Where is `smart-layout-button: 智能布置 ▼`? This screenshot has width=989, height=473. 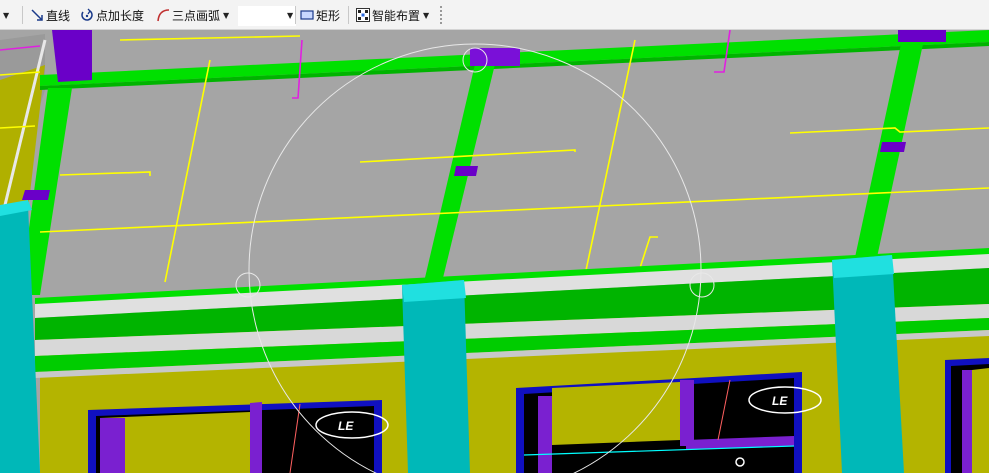
smart-layout-button: 智能布置 ▼ is located at coordinates (391, 15).